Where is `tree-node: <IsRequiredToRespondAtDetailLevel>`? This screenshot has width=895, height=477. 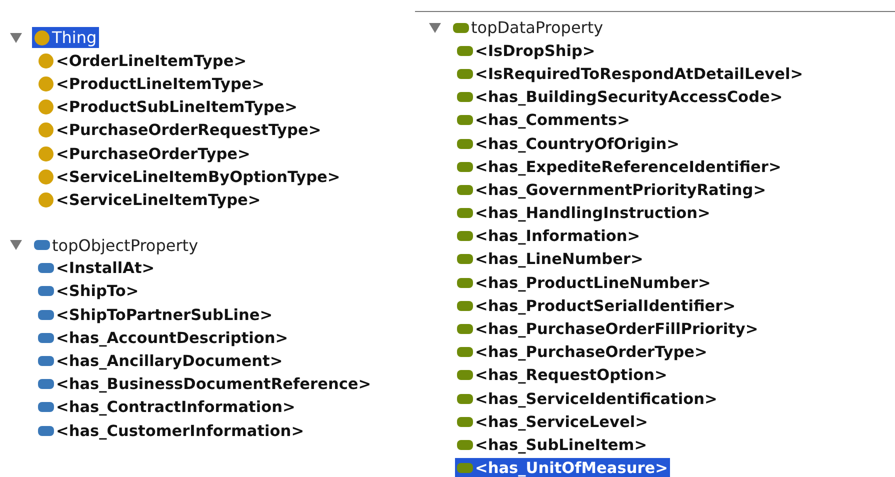
tree-node: <IsRequiredToRespondAtDetailLevel> is located at coordinates (630, 73).